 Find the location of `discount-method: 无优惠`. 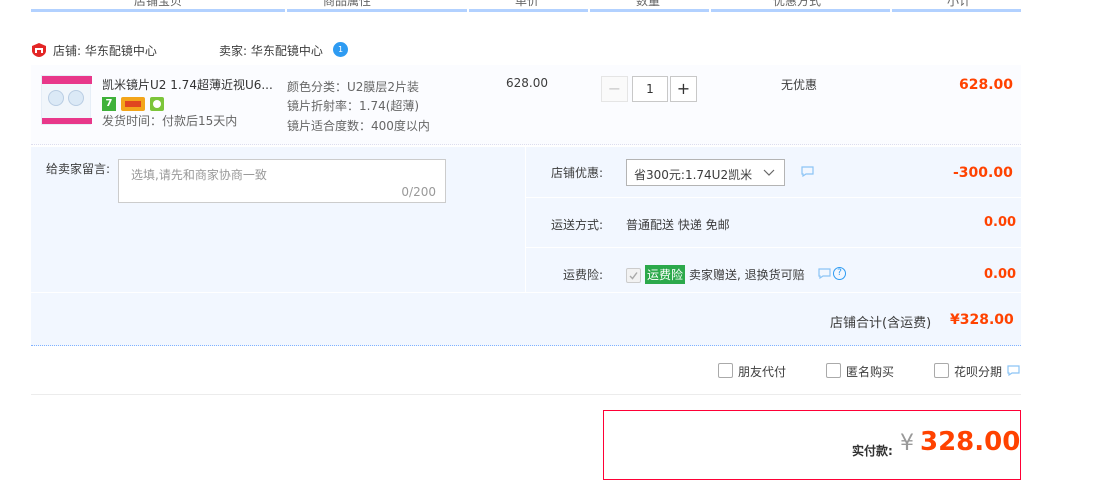

discount-method: 无优惠 is located at coordinates (799, 85).